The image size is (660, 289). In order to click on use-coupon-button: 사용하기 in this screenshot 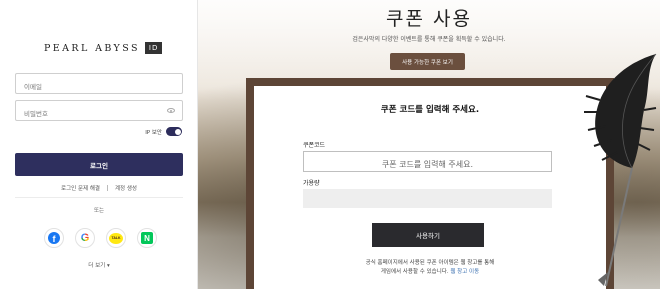, I will do `click(428, 235)`.